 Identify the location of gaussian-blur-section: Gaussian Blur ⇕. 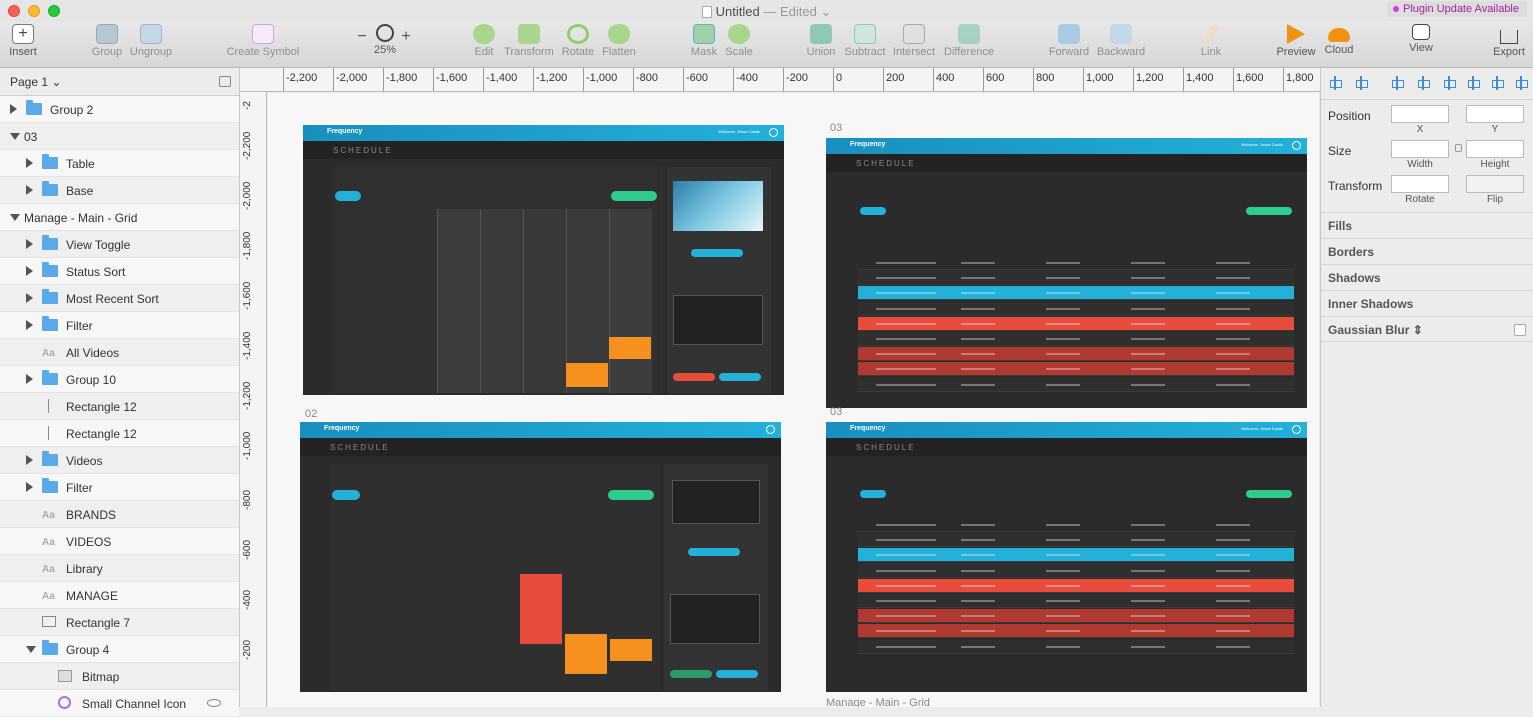
(1427, 329).